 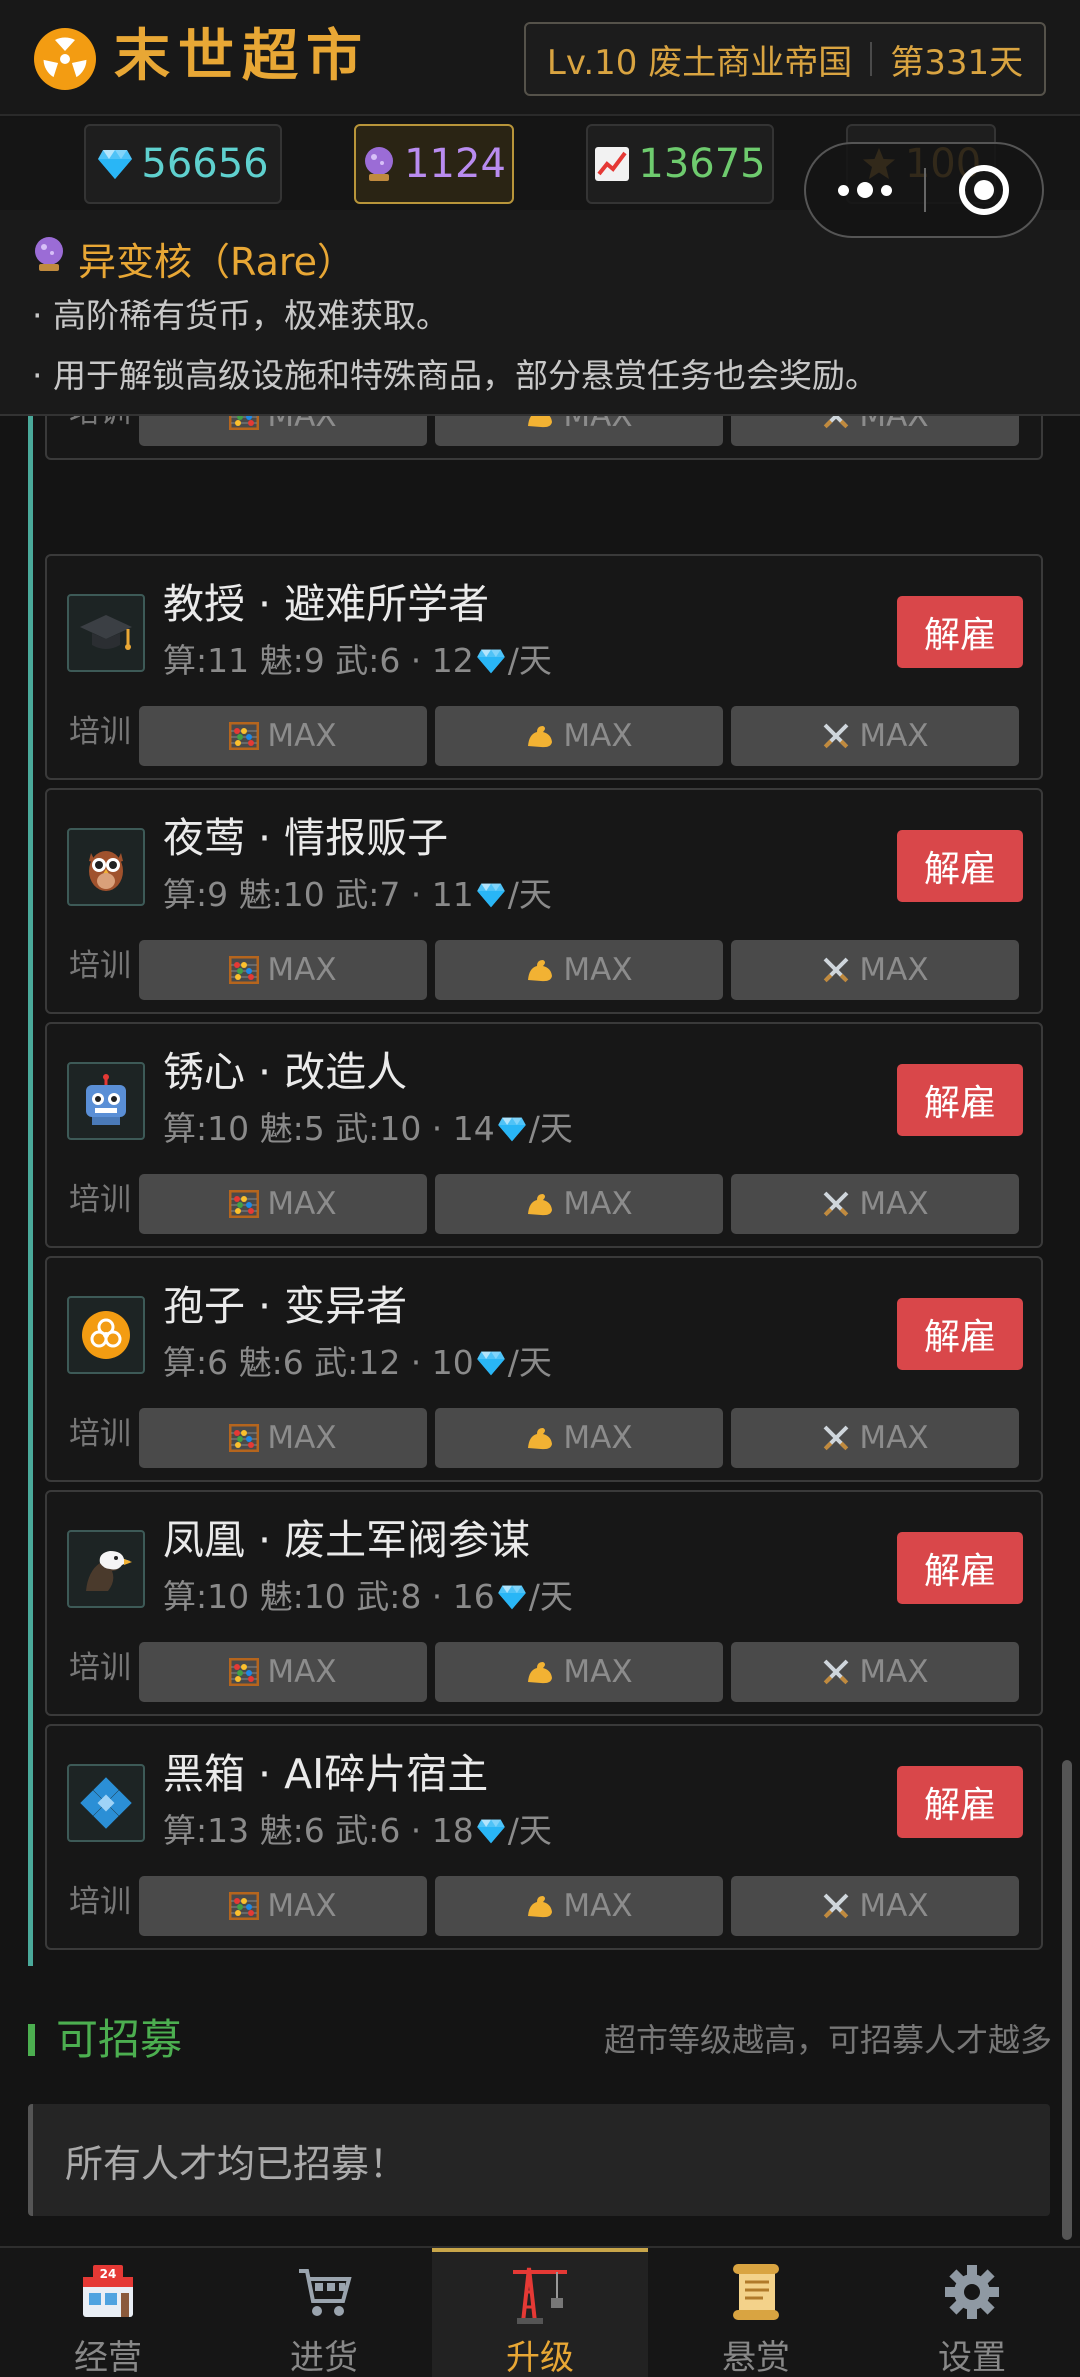 I want to click on staff-stats: 算:6 魅:6 武:12 · 10/天, so click(x=357, y=1363).